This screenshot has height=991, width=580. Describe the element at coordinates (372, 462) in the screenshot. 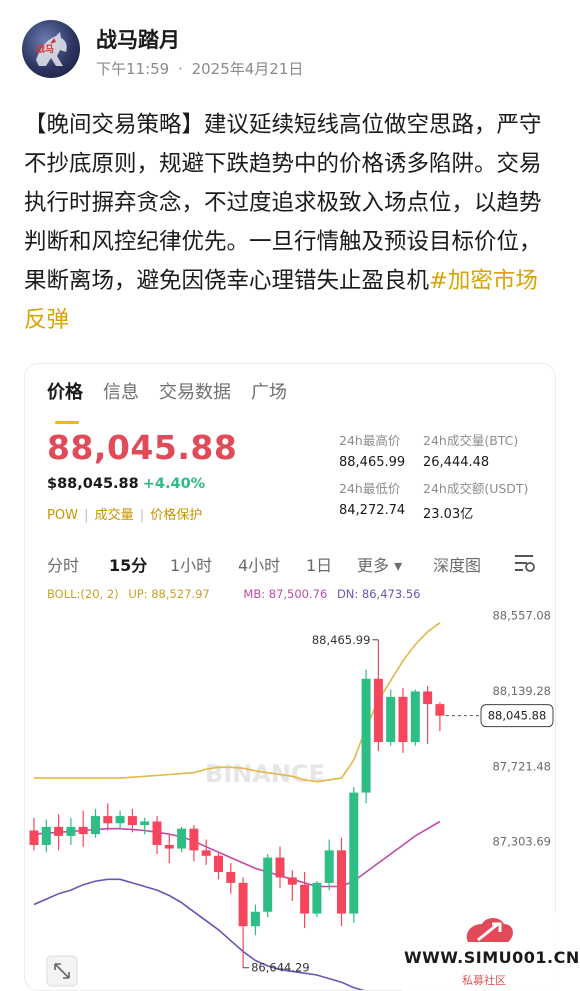

I see `stat-high-value: 88,465.99` at that location.